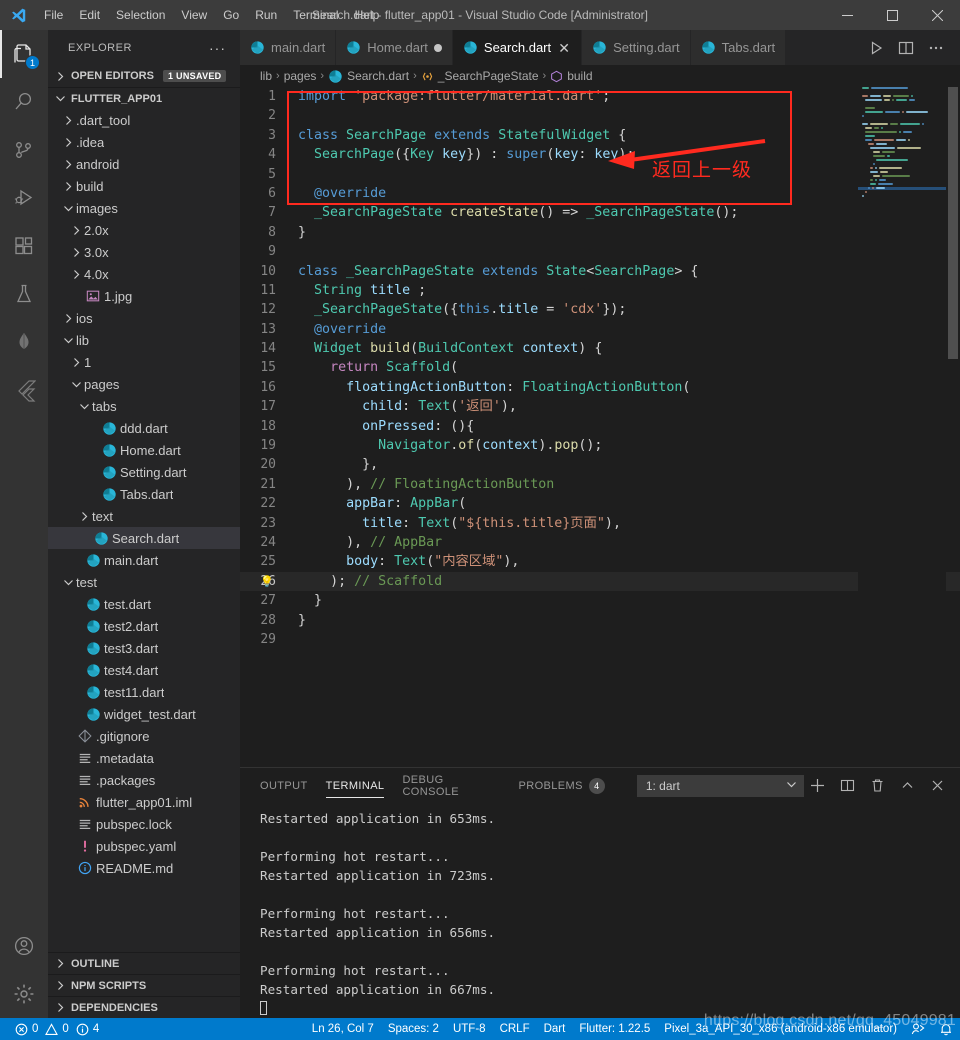  I want to click on activity-item-explorer: 1, so click(24, 54).